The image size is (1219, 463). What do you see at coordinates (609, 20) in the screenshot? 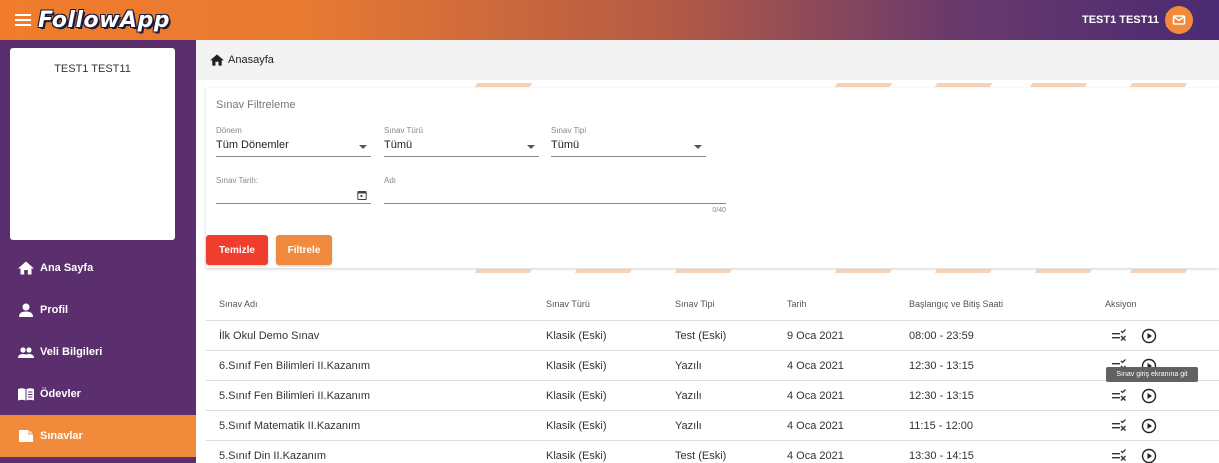
I see `top-app-bar: FollowApp TEST1 TEST11` at bounding box center [609, 20].